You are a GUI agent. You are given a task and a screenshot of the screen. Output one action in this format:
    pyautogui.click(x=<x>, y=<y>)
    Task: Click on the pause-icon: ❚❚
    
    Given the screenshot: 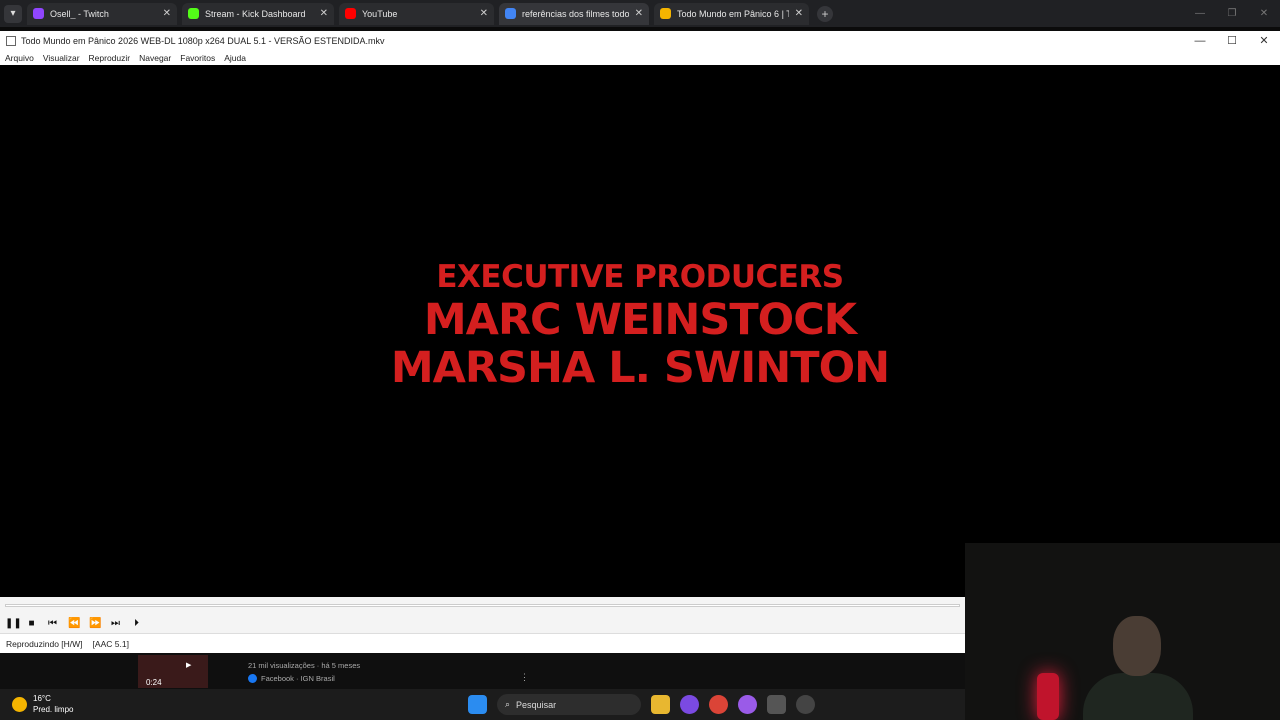 What is the action you would take?
    pyautogui.click(x=13, y=623)
    